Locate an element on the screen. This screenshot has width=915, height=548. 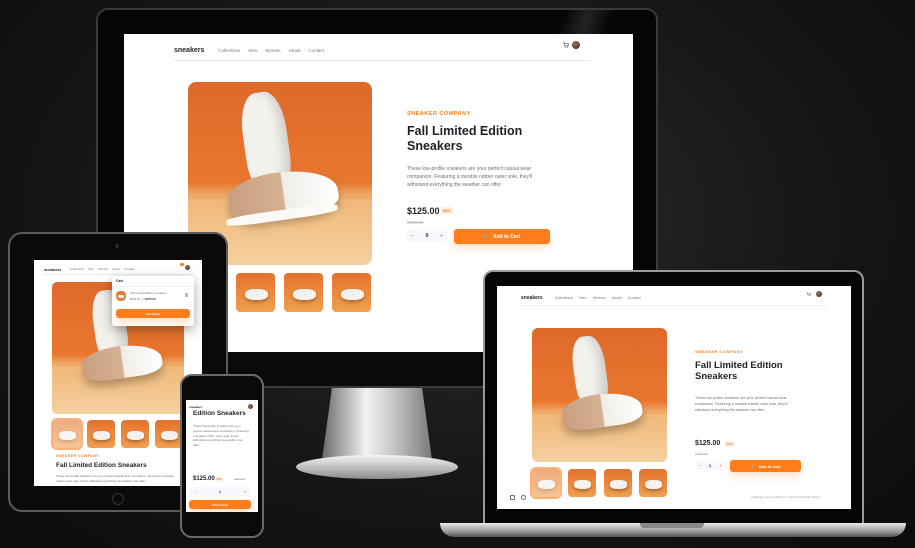
imac-base is located at coordinates (377, 467).